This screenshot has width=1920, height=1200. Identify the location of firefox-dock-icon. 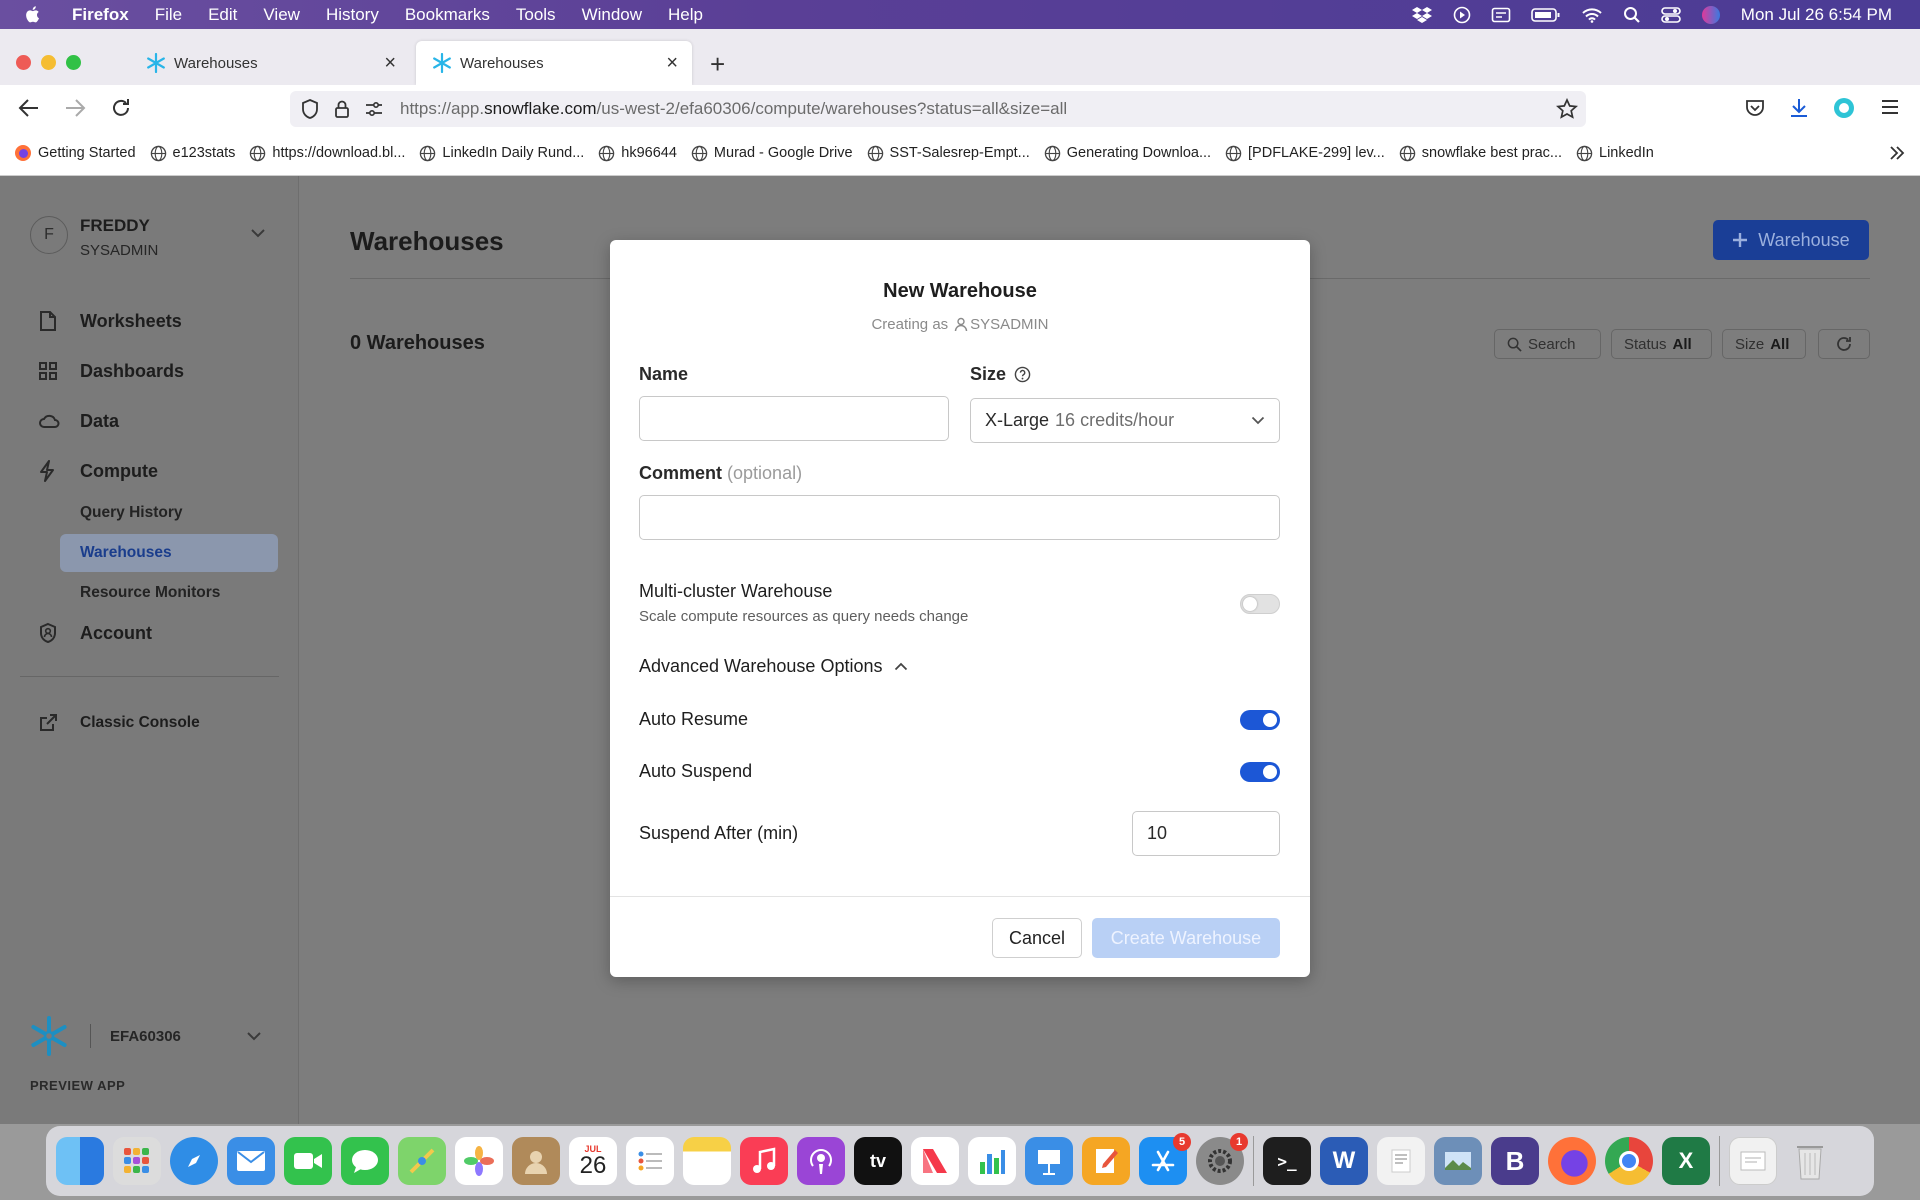
(1572, 1161).